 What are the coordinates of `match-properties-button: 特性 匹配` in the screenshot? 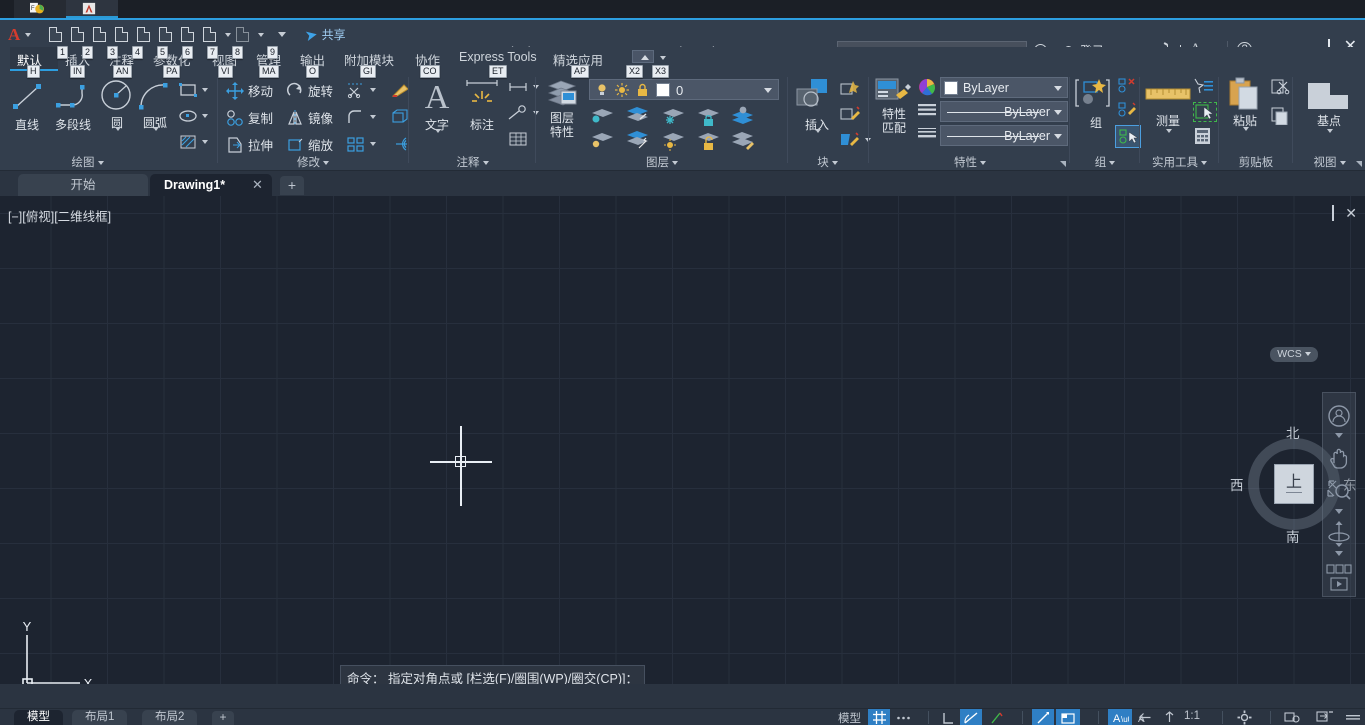 It's located at (894, 106).